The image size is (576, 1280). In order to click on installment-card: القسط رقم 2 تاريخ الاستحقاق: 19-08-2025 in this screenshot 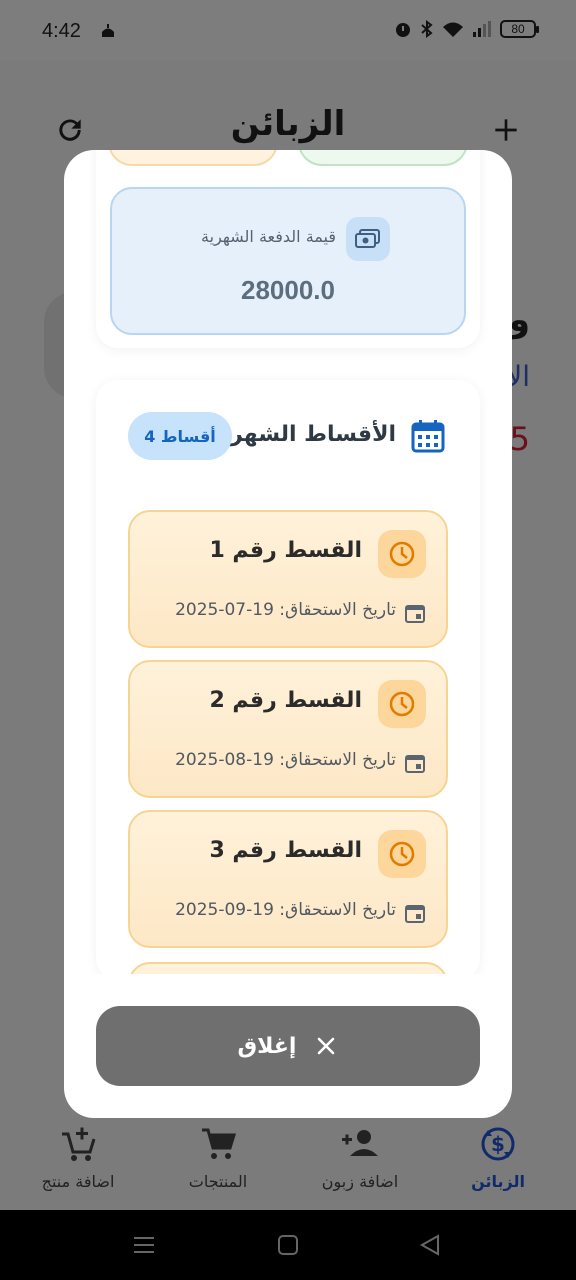, I will do `click(288, 729)`.